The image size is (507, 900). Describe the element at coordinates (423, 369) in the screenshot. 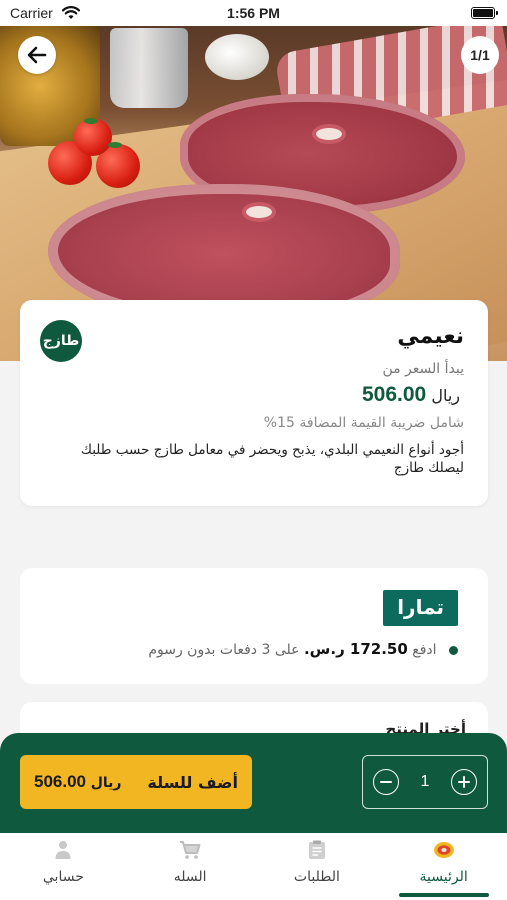

I see `price-from-label: يبدأ السعر من` at that location.